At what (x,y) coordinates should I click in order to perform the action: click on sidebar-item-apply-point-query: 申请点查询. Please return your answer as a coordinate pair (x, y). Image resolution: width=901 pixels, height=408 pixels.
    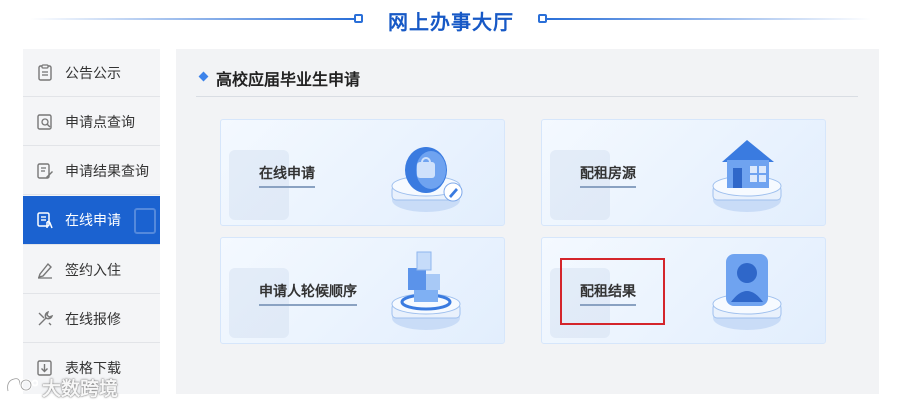
    Looking at the image, I should click on (91, 122).